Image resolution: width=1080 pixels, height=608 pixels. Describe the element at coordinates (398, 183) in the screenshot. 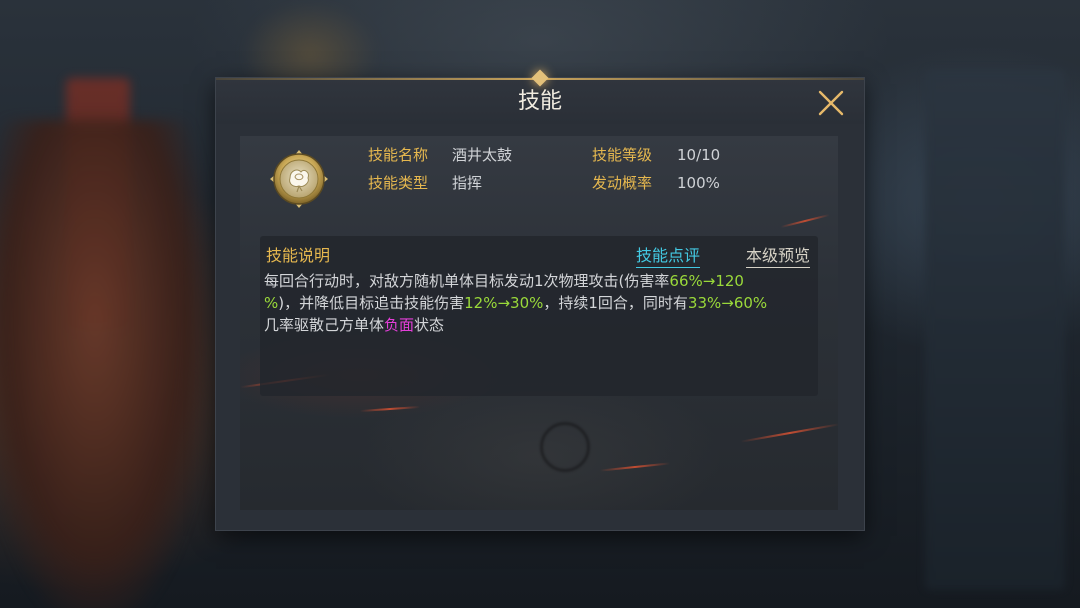

I see `skill-type-label: 技能类型` at that location.